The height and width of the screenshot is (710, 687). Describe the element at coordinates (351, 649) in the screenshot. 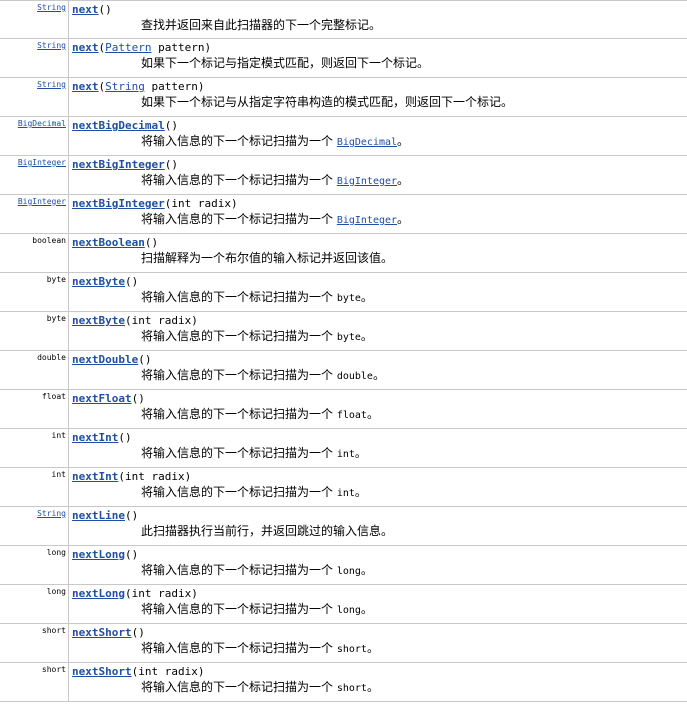

I see `type-reference: short` at that location.